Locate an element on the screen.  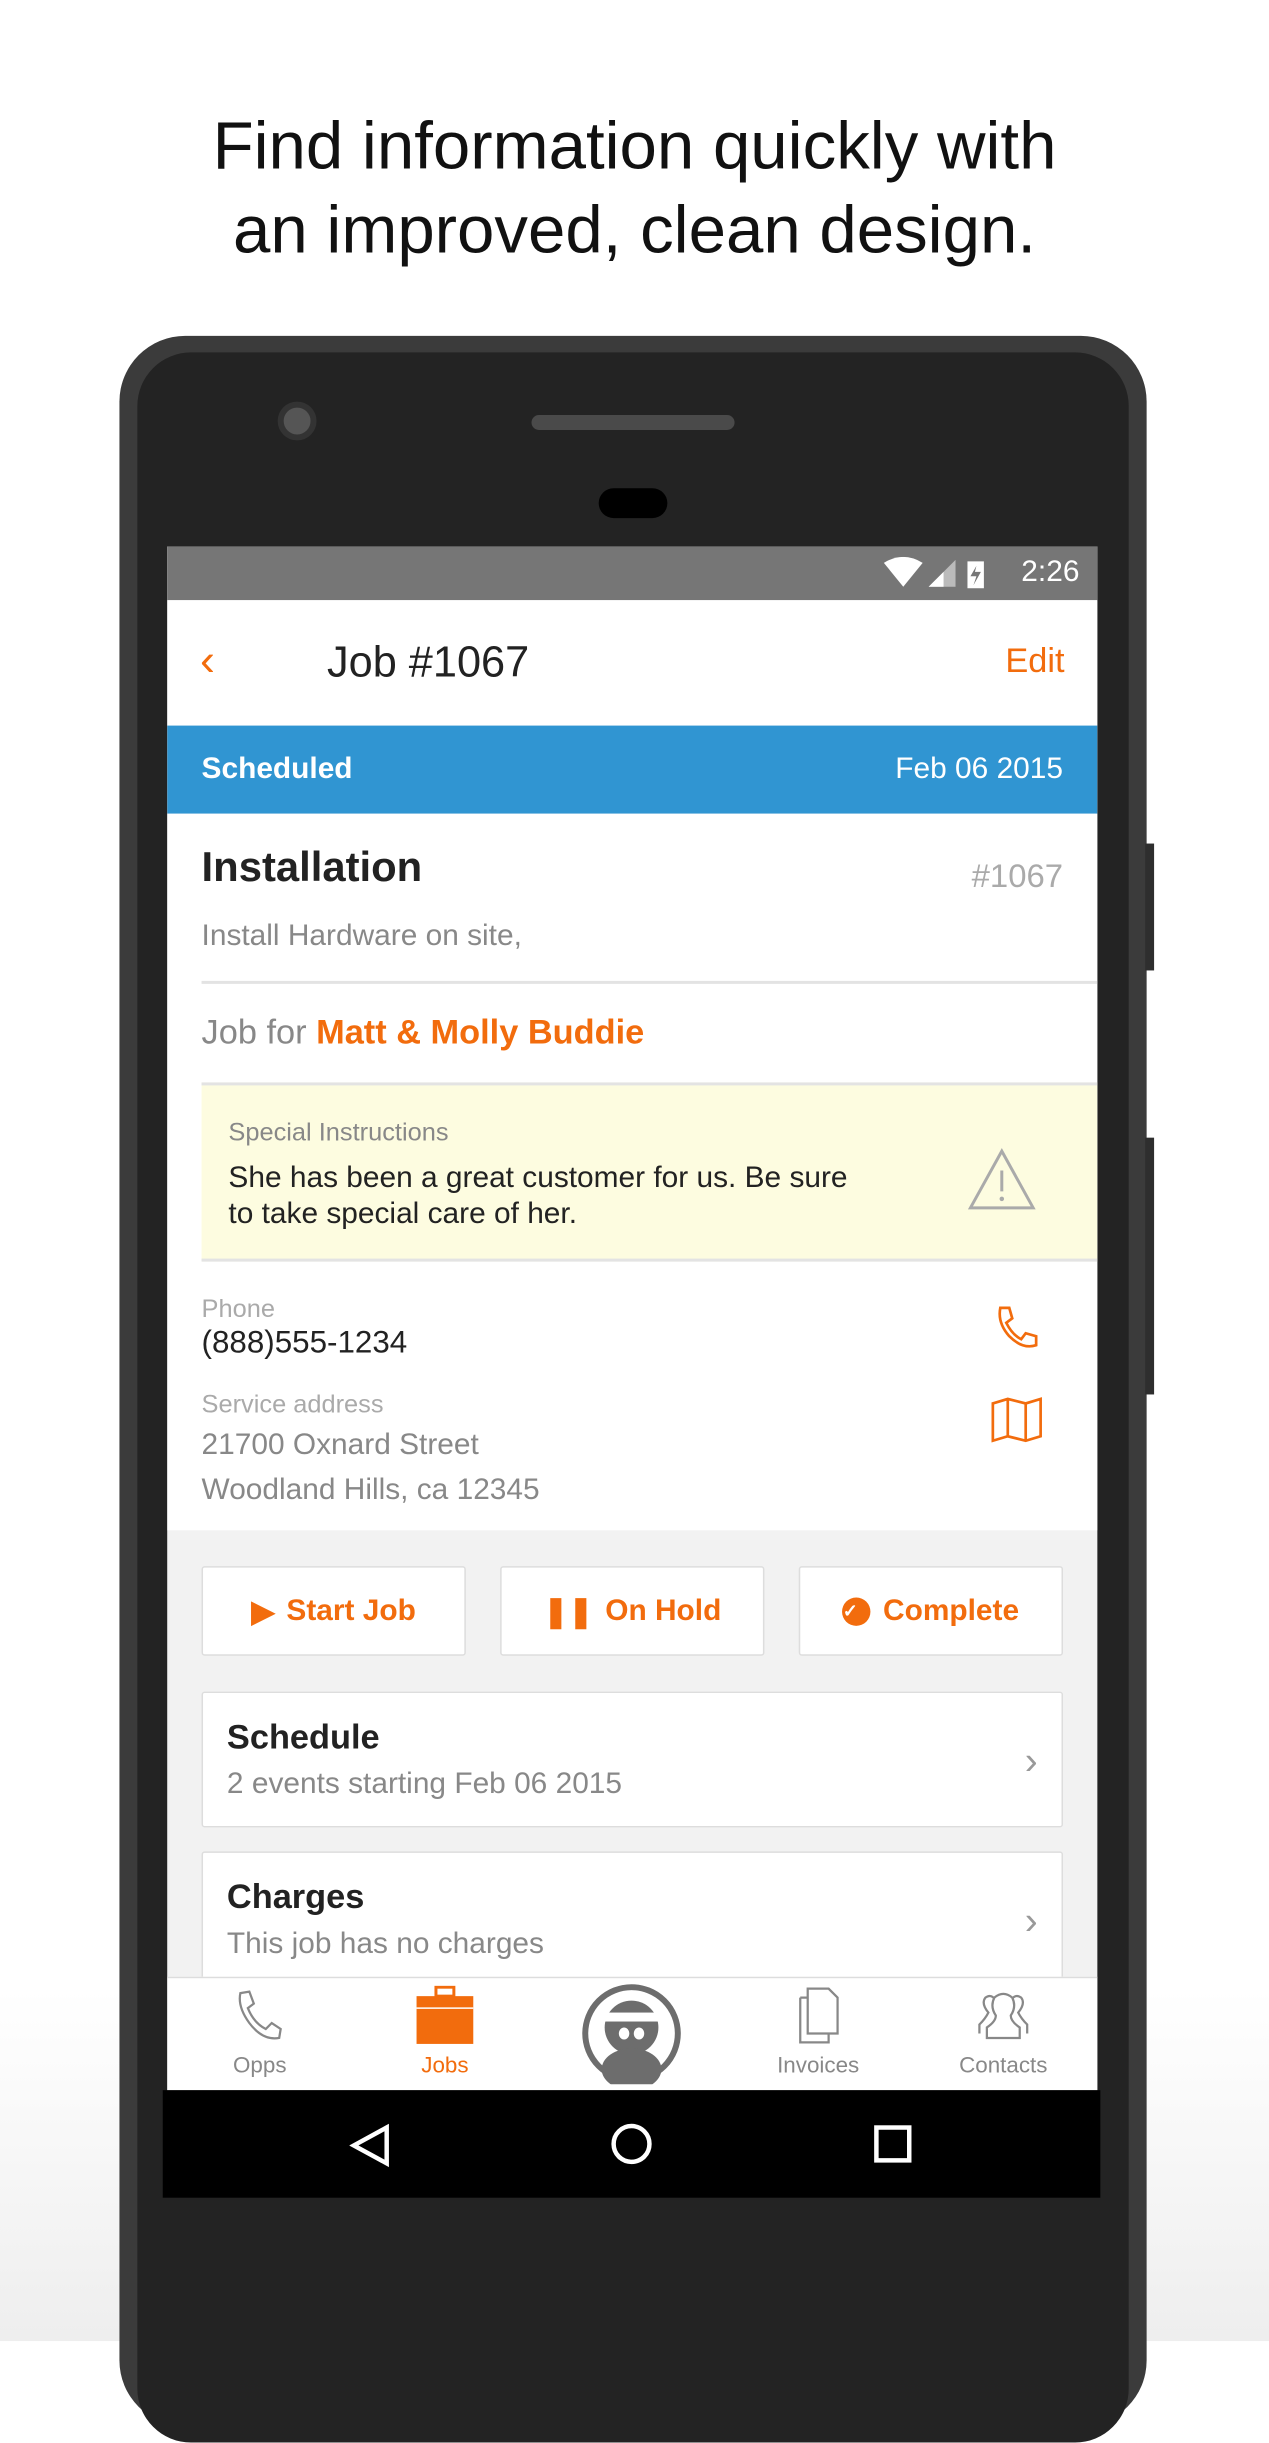
clock: 2:26 is located at coordinates (1050, 572).